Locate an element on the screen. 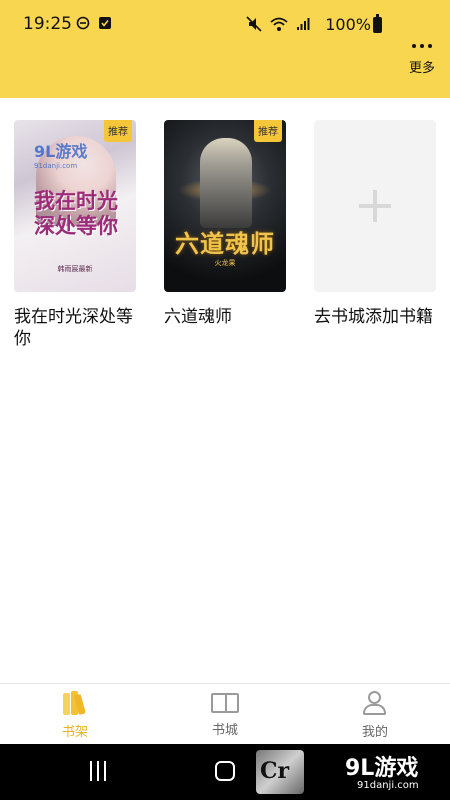 Image resolution: width=450 pixels, height=800 pixels. battery-percentage: 100% is located at coordinates (348, 24).